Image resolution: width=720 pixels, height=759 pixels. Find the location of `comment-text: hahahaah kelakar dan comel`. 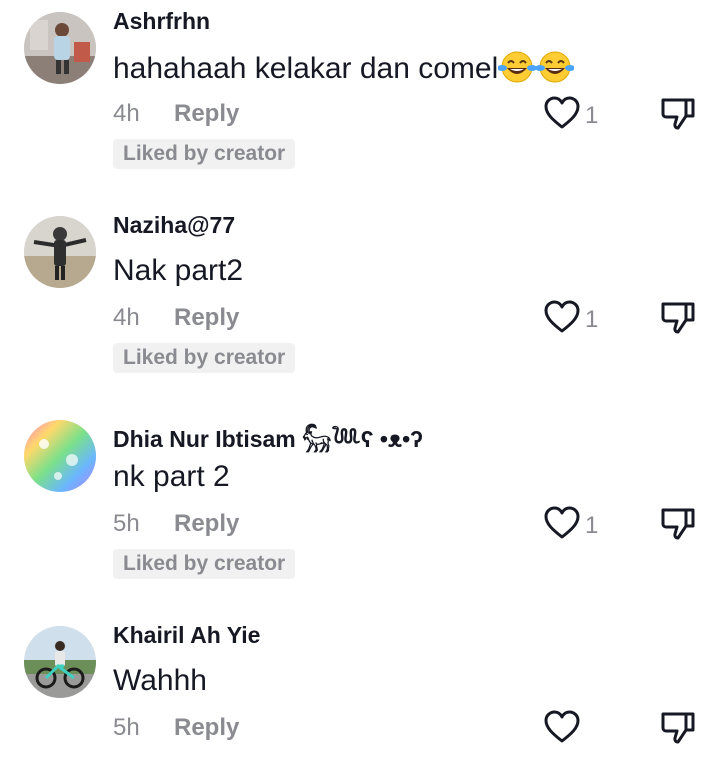

comment-text: hahahaah kelakar dan comel is located at coordinates (344, 71).